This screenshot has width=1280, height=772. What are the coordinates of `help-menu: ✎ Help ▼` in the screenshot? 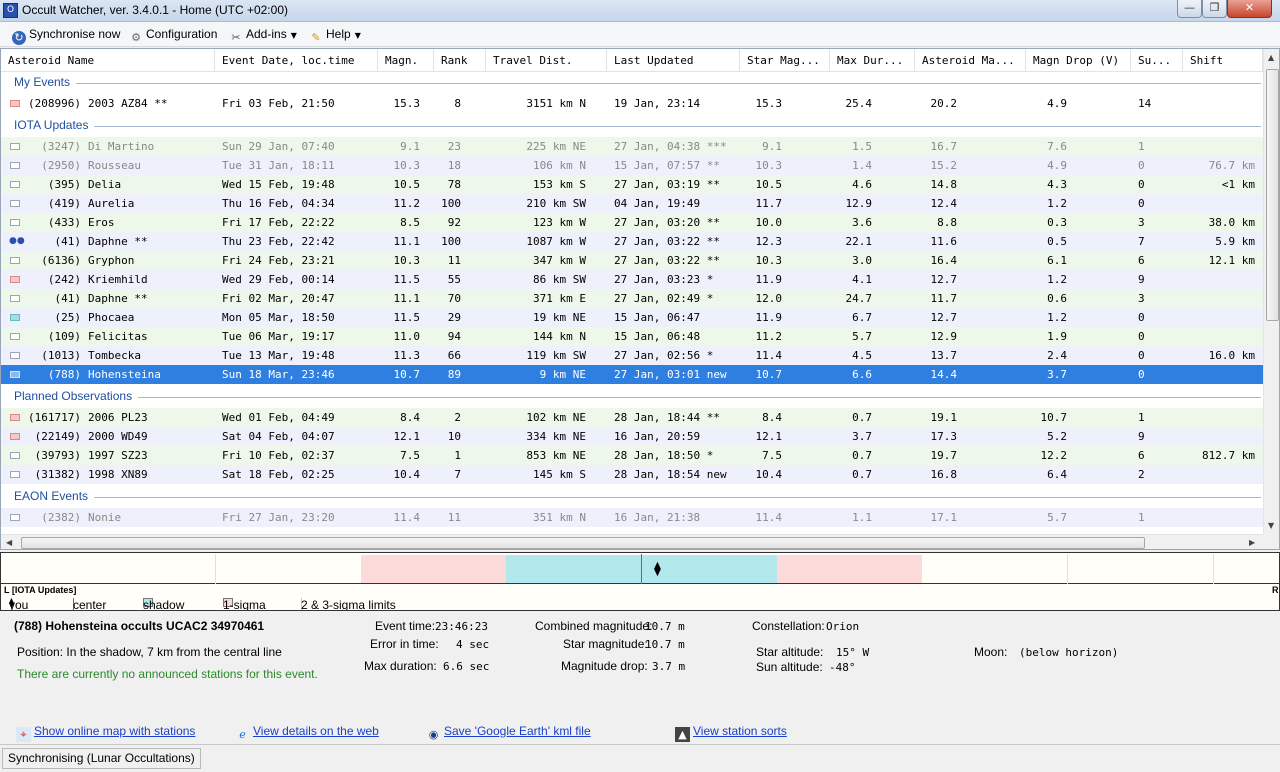 It's located at (335, 35).